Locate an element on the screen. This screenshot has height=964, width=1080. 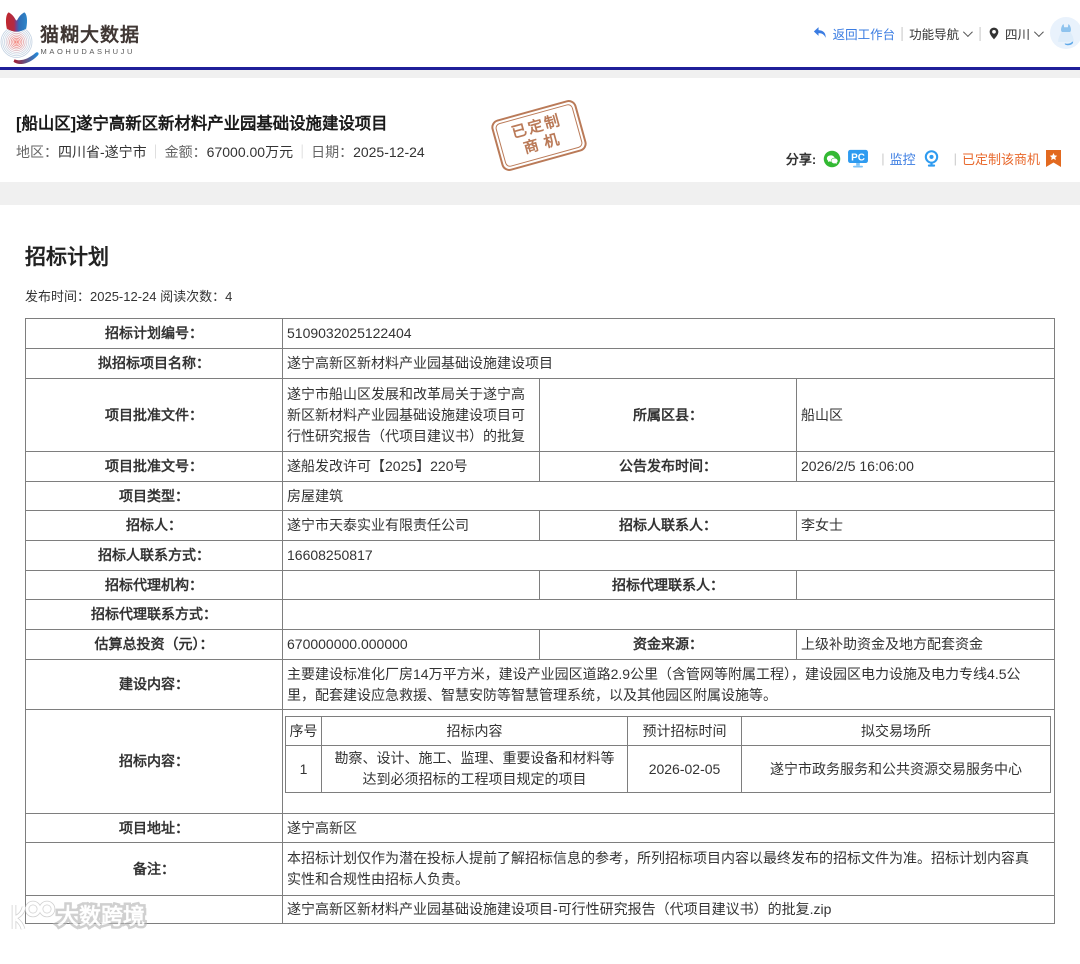
svg-text: 猫糊大数据 is located at coordinates (90, 34).